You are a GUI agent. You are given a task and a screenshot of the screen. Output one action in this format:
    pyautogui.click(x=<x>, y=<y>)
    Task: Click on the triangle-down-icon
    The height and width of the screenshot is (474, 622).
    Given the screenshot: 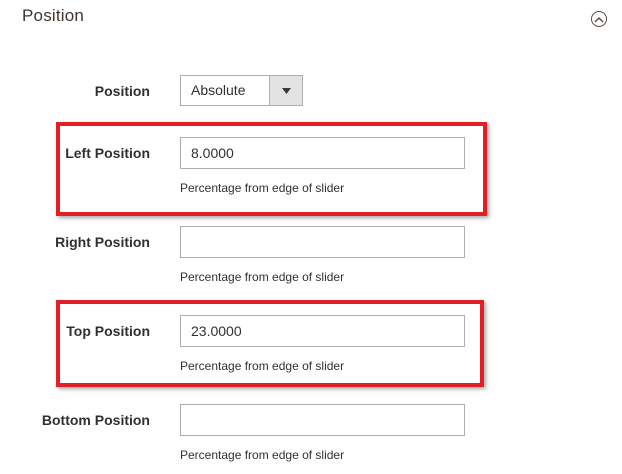 What is the action you would take?
    pyautogui.click(x=286, y=90)
    